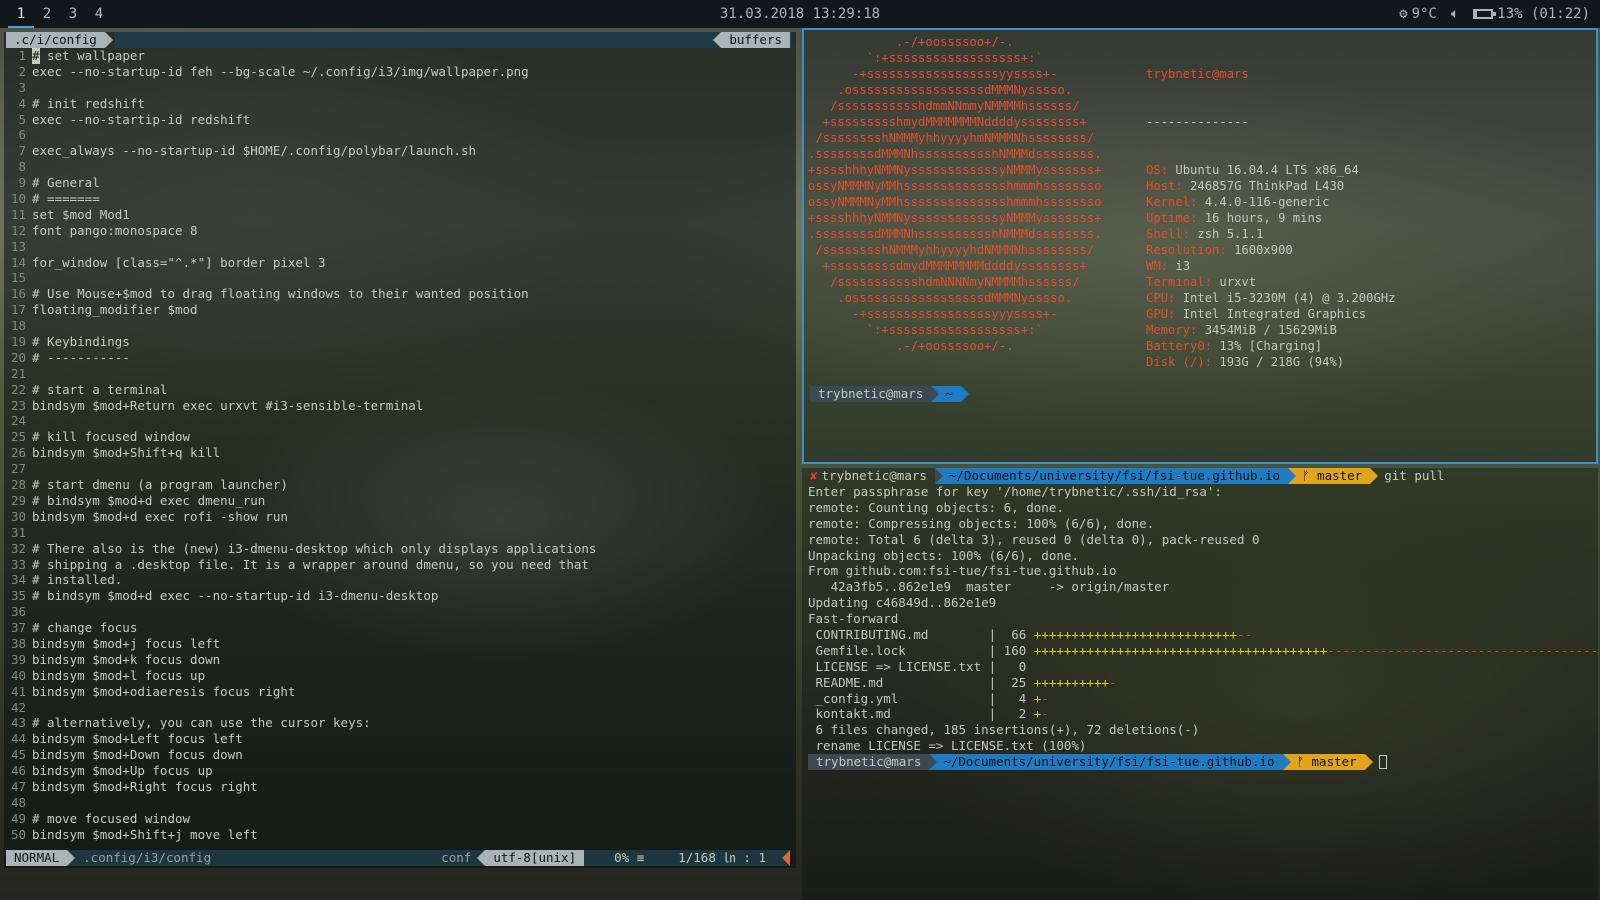 Image resolution: width=1600 pixels, height=900 pixels. I want to click on code-line: 30 bindsym $mod+d exec rofi -show run, so click(400, 517).